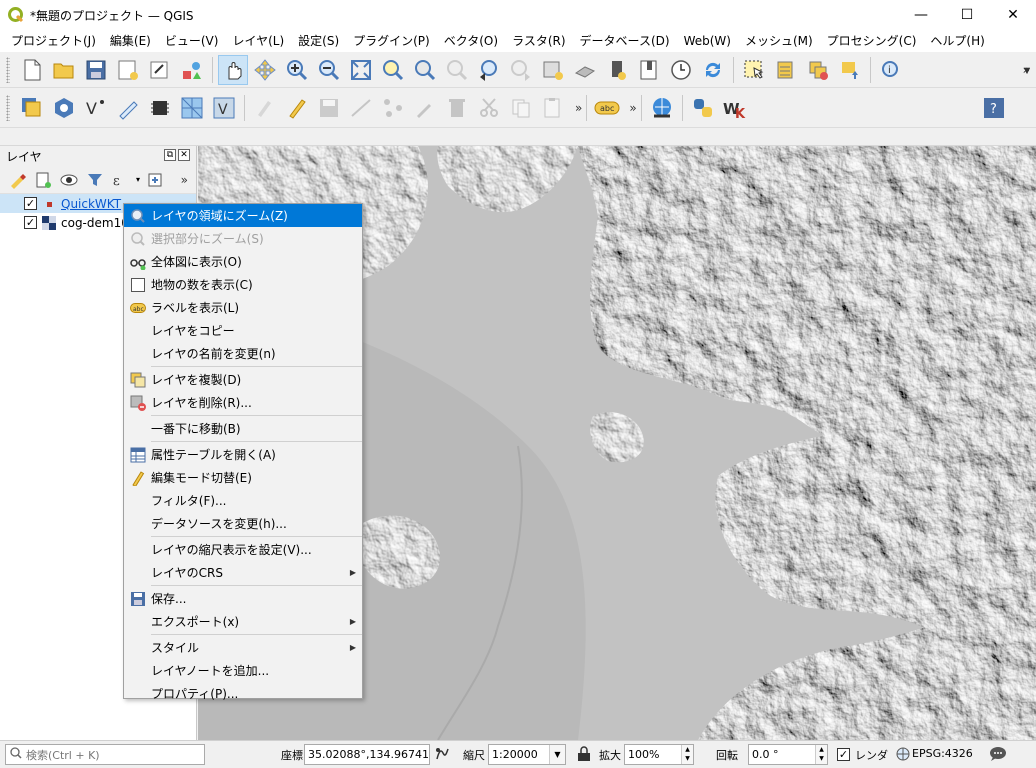 Image resolution: width=1036 pixels, height=768 pixels. What do you see at coordinates (921, 15) in the screenshot?
I see `minimize-button: —` at bounding box center [921, 15].